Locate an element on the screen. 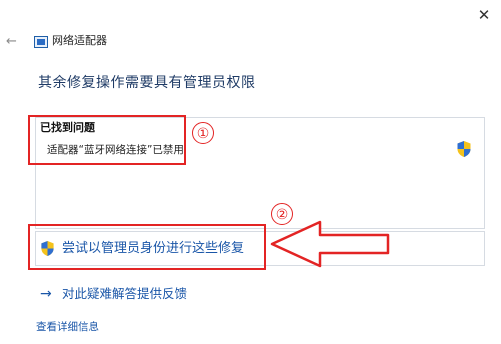  uac-shield-icon is located at coordinates (464, 149).